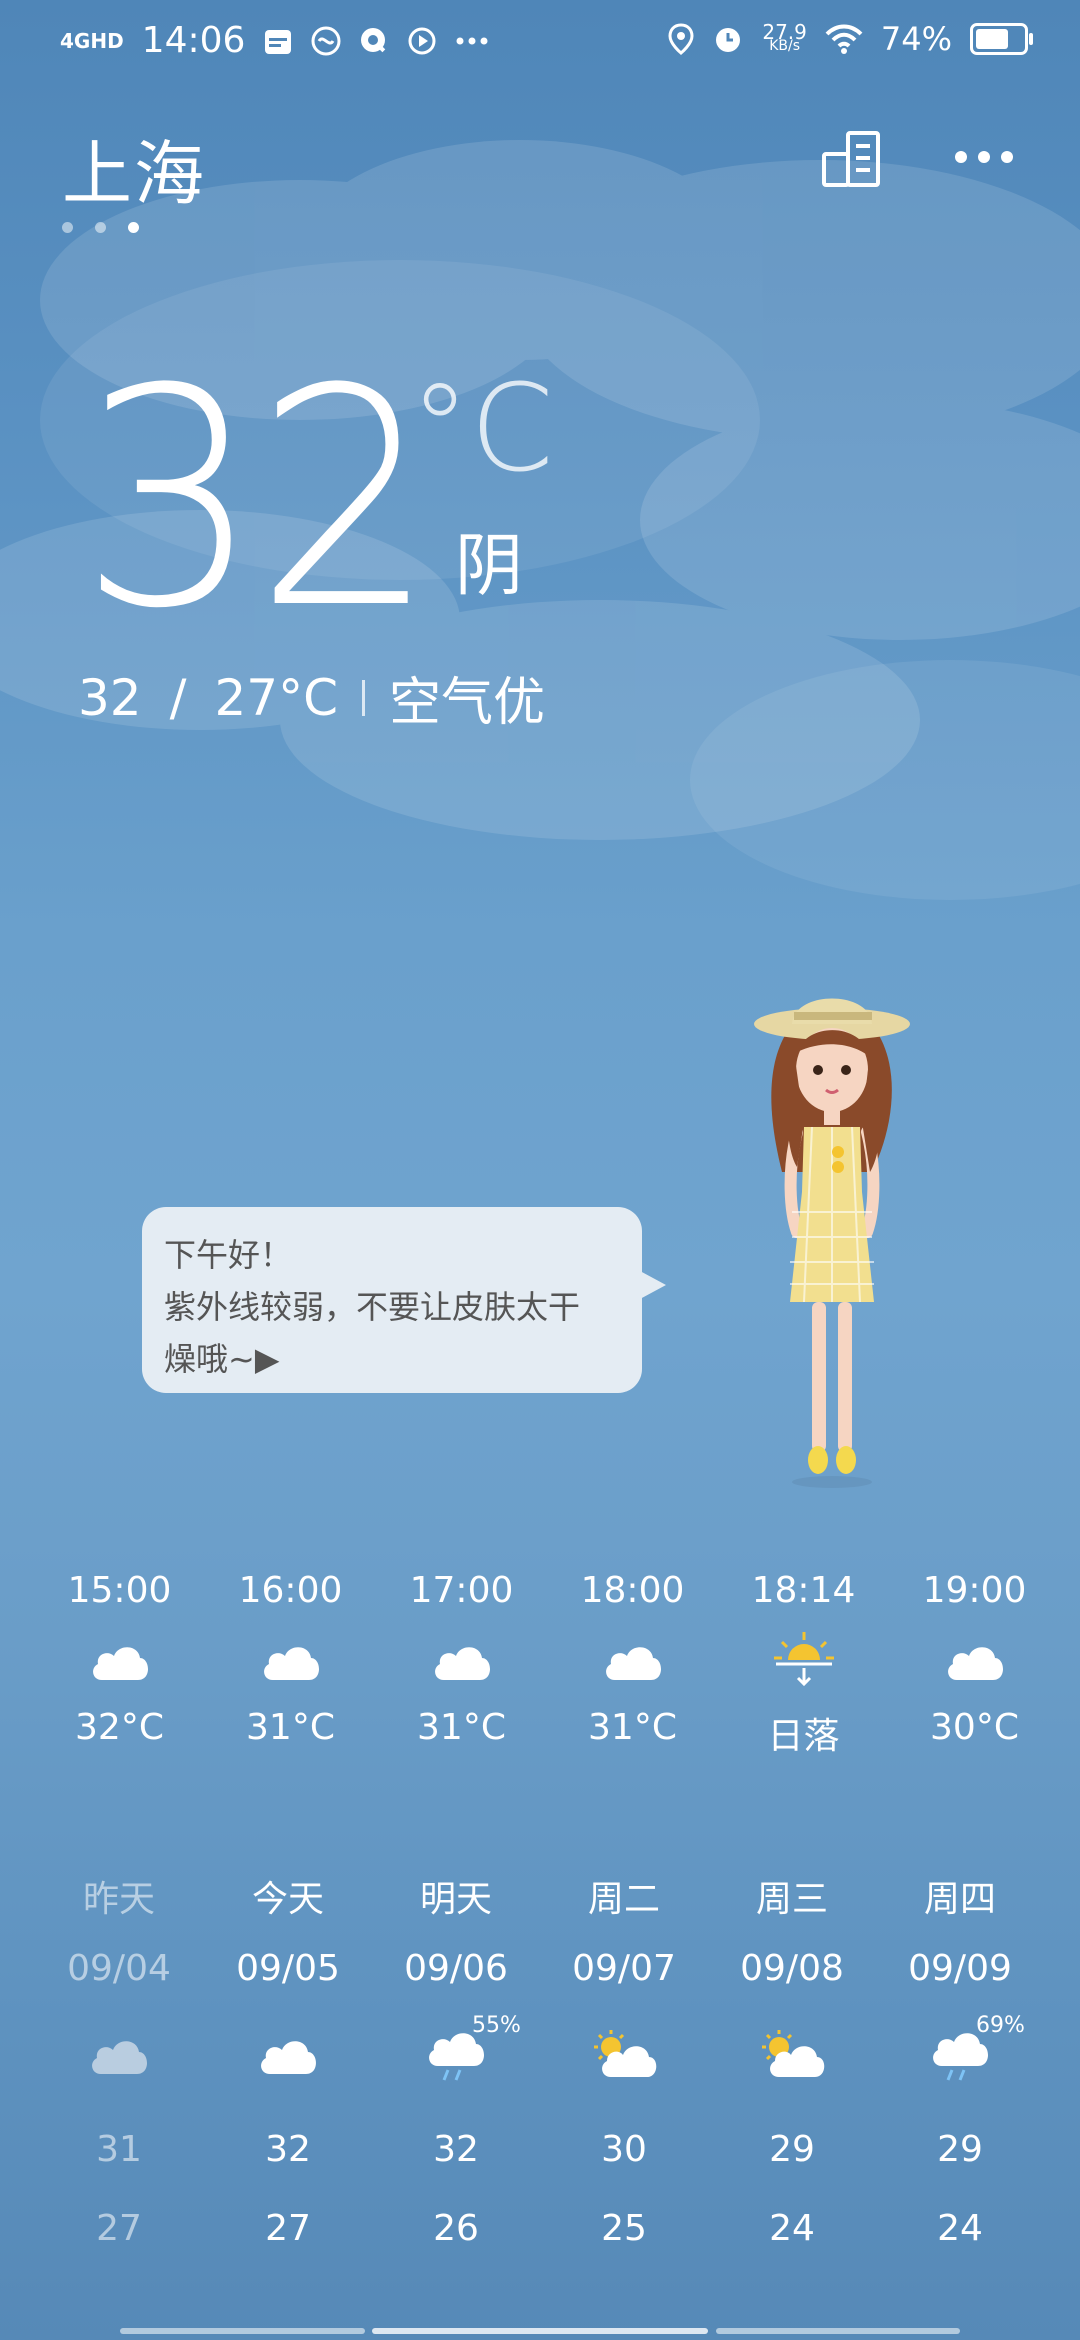  Describe the element at coordinates (851, 159) in the screenshot. I see `city-manage-icon` at that location.